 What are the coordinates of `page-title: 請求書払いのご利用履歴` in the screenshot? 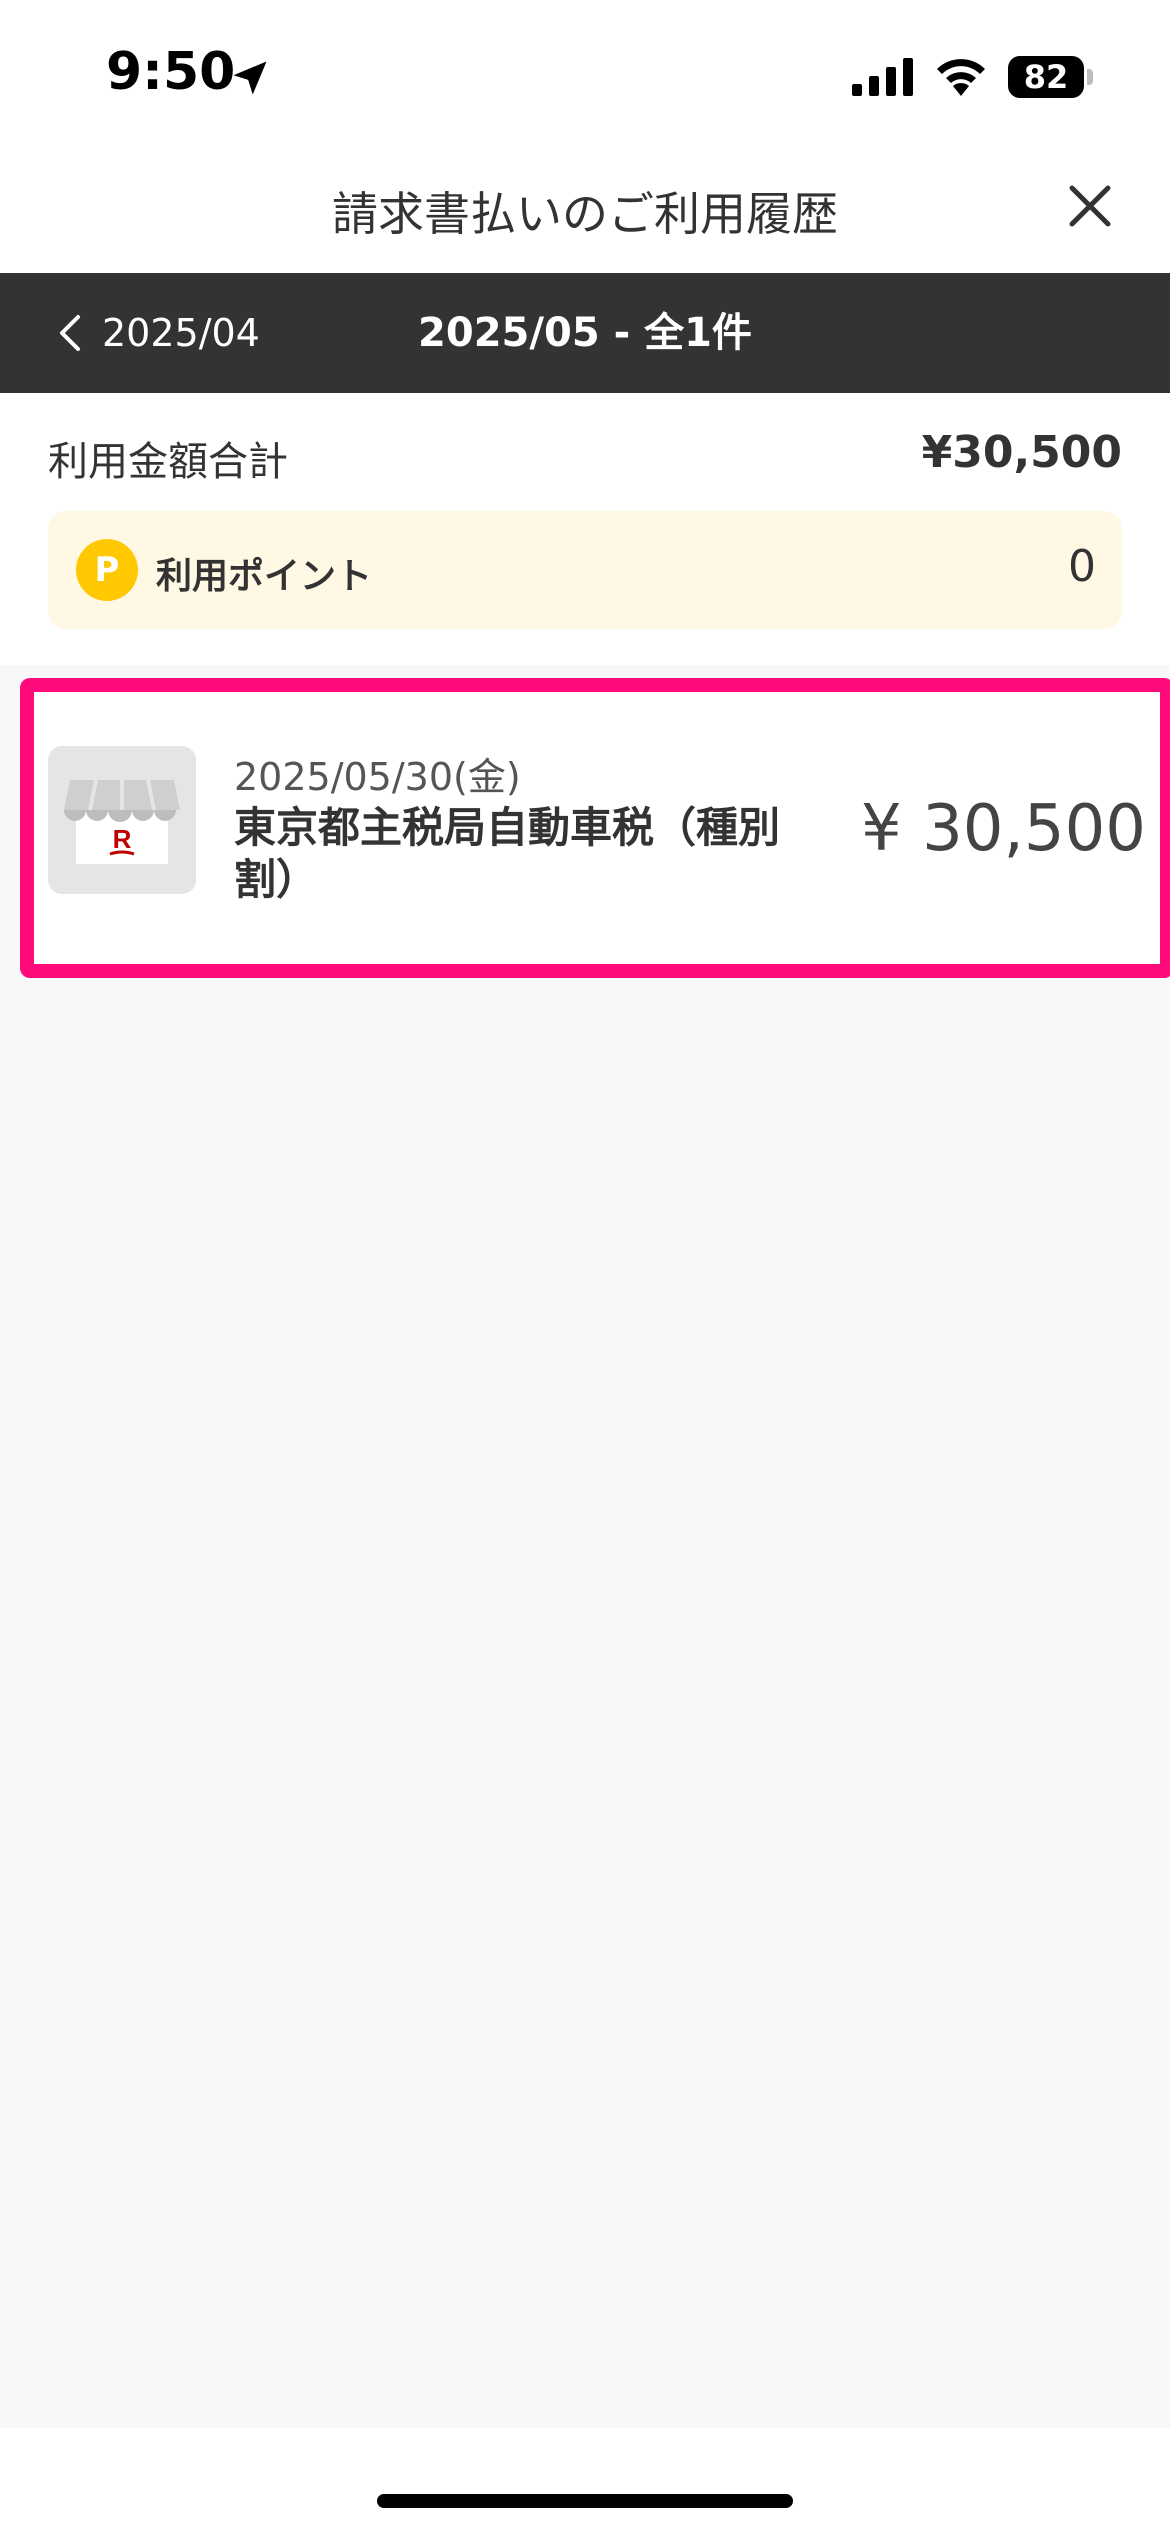 It's located at (585, 214).